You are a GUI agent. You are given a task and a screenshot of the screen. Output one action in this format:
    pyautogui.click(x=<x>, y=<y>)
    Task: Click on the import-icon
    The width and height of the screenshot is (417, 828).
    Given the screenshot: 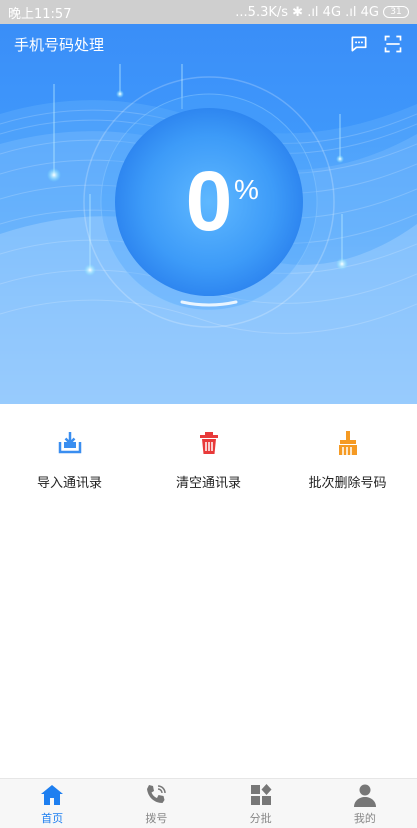 What is the action you would take?
    pyautogui.click(x=69, y=443)
    